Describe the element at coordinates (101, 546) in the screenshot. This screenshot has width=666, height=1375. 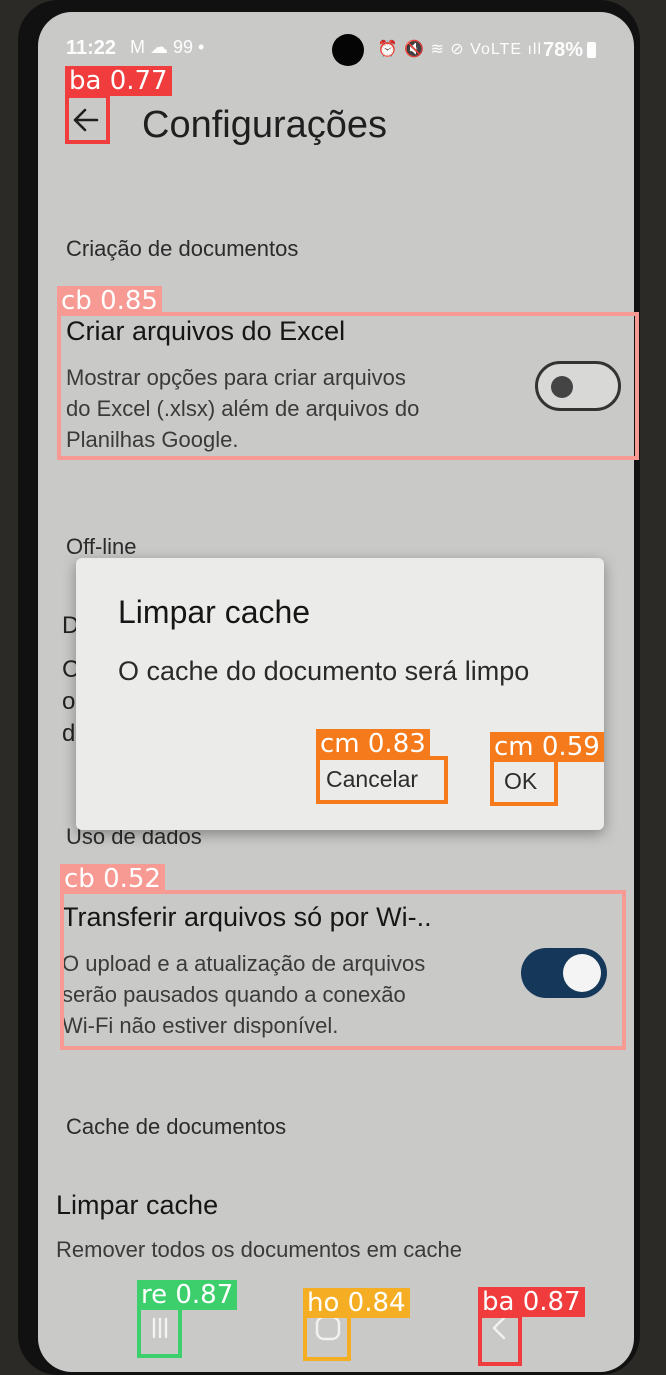
I see `section-offline: Off-line` at that location.